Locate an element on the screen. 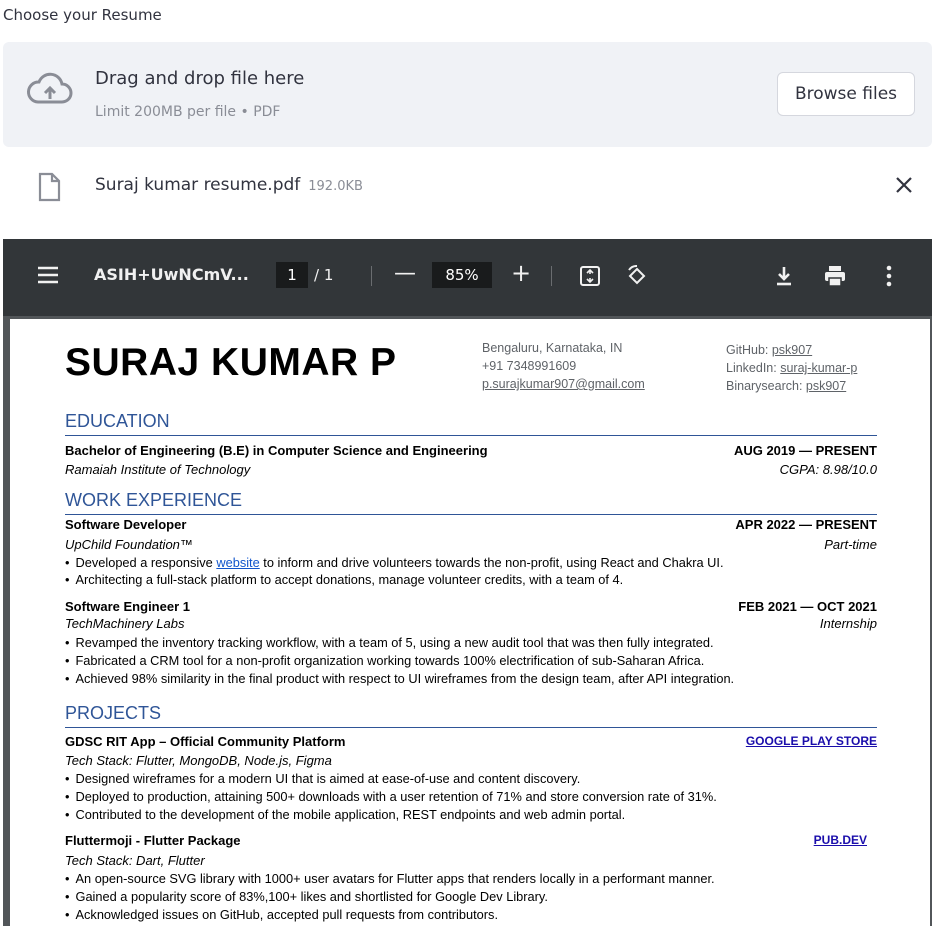 Image resolution: width=935 pixels, height=926 pixels. contact-phone: +91 7348991609 is located at coordinates (529, 366).